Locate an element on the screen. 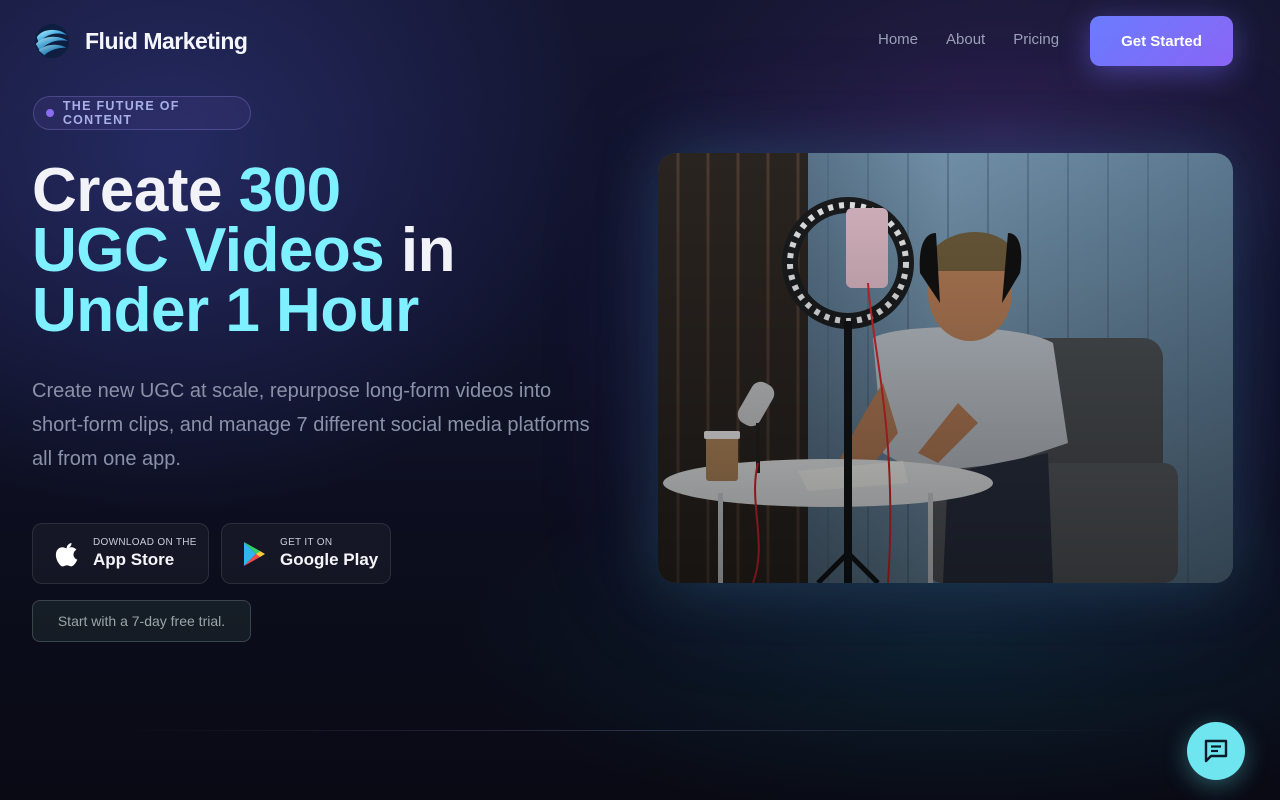 This screenshot has width=1280, height=800. get-started-button: Get Started is located at coordinates (1161, 41).